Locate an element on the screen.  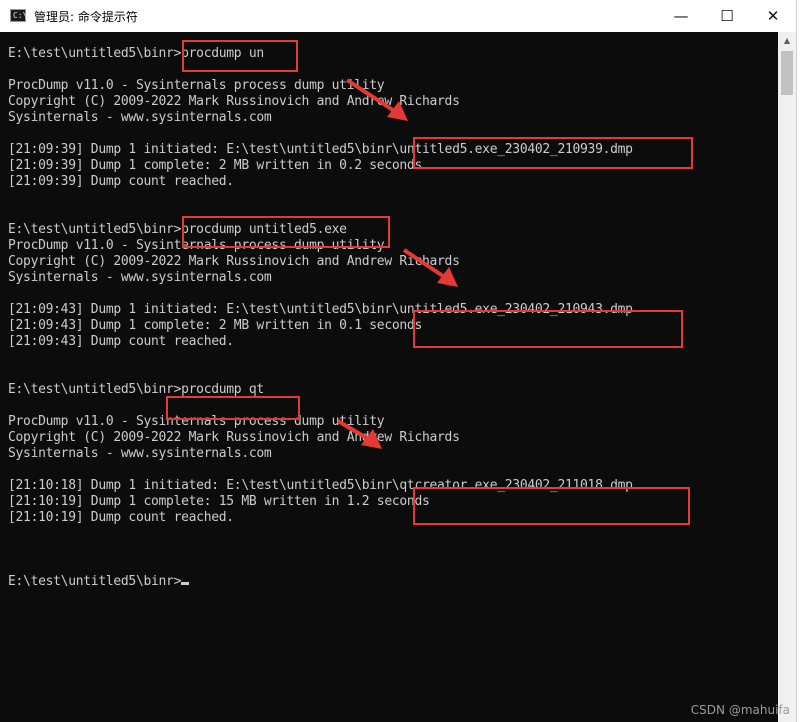
watermark: CSDN @mahuifa is located at coordinates (740, 710).